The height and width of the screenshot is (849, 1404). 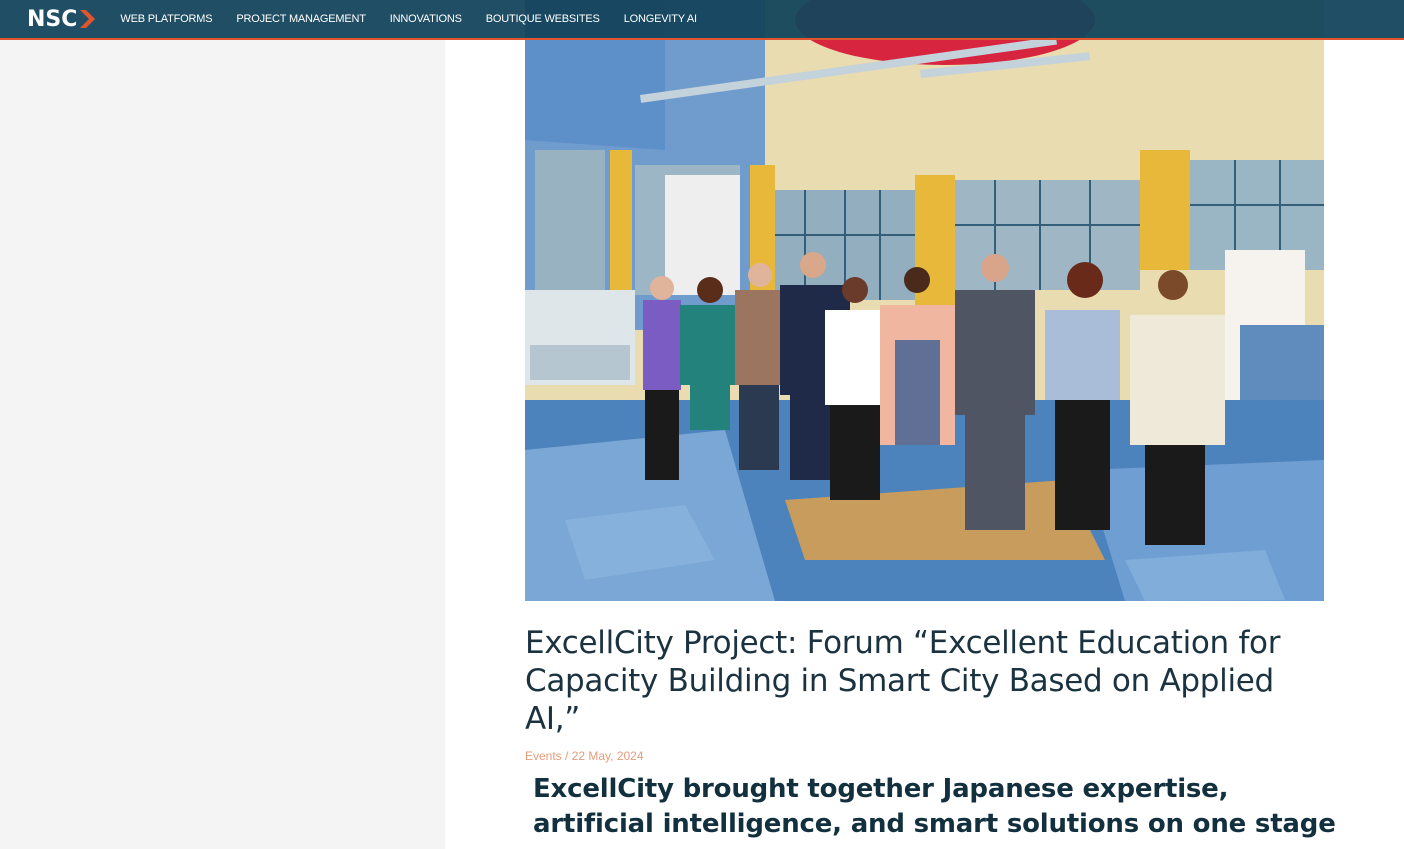 I want to click on article-meta: Events / 22 May, 2024, so click(x=584, y=756).